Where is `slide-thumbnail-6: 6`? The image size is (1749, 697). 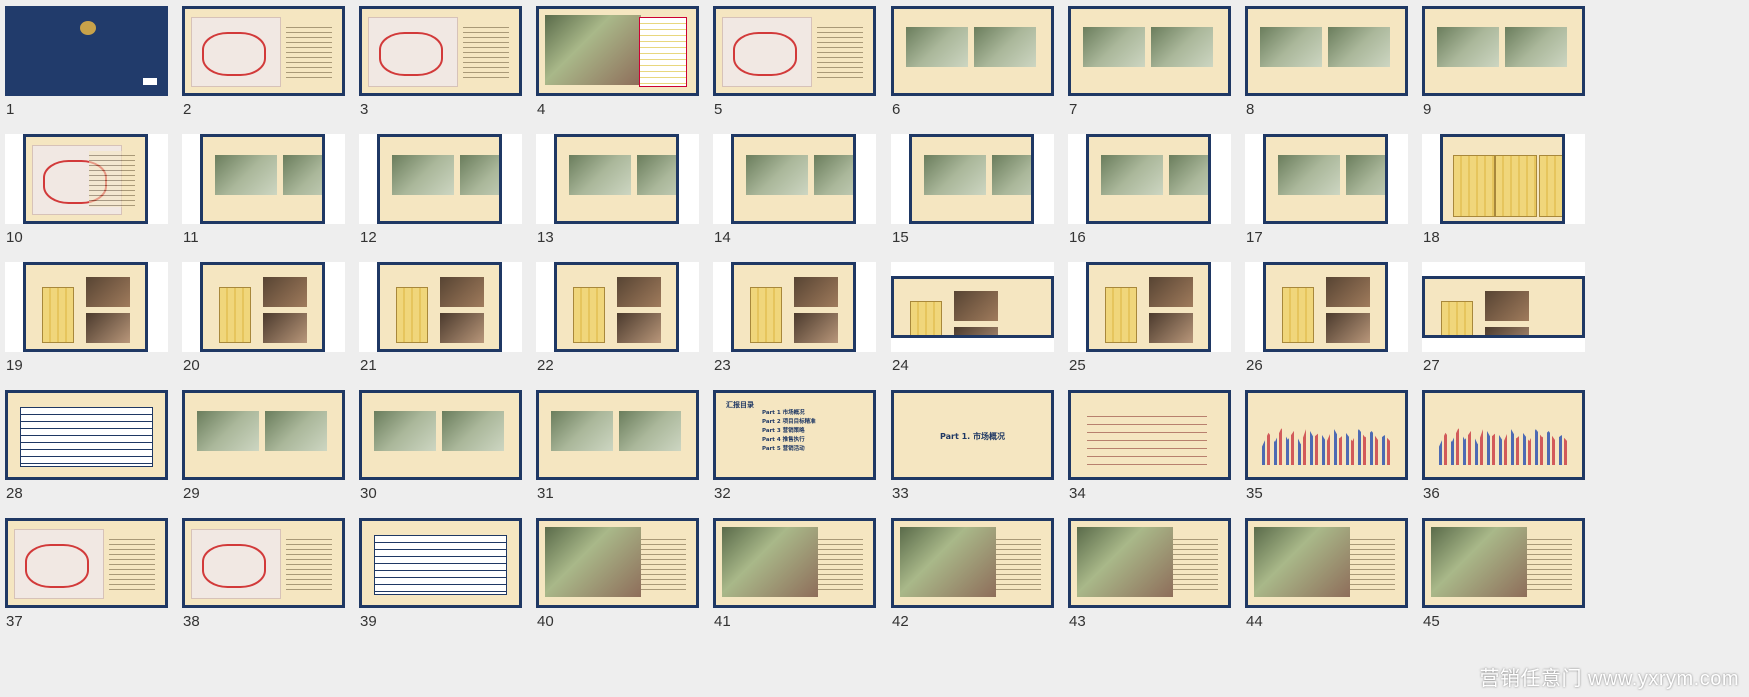
slide-thumbnail-6: 6 is located at coordinates (980, 71).